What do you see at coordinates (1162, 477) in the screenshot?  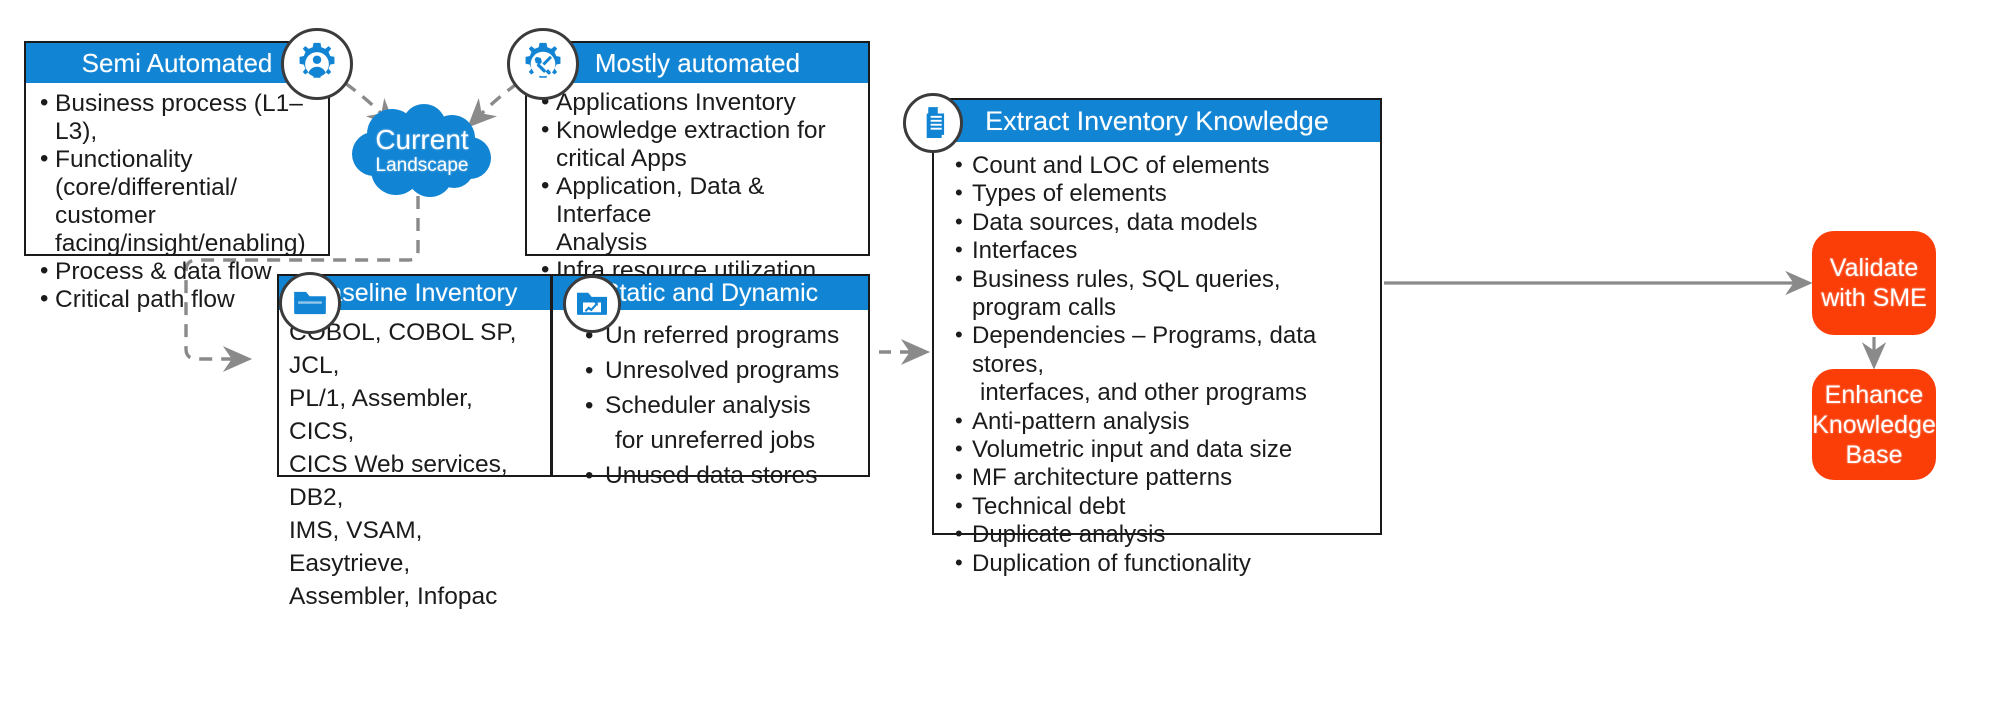 I see `extract-inventory-knowledge-item: MF architecture patterns` at bounding box center [1162, 477].